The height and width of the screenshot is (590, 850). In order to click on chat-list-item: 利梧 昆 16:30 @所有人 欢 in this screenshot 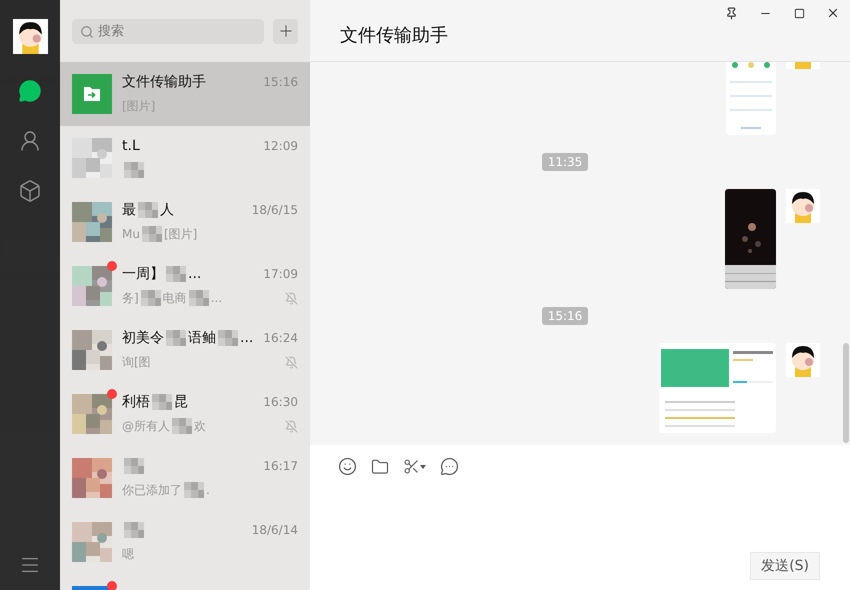, I will do `click(185, 414)`.